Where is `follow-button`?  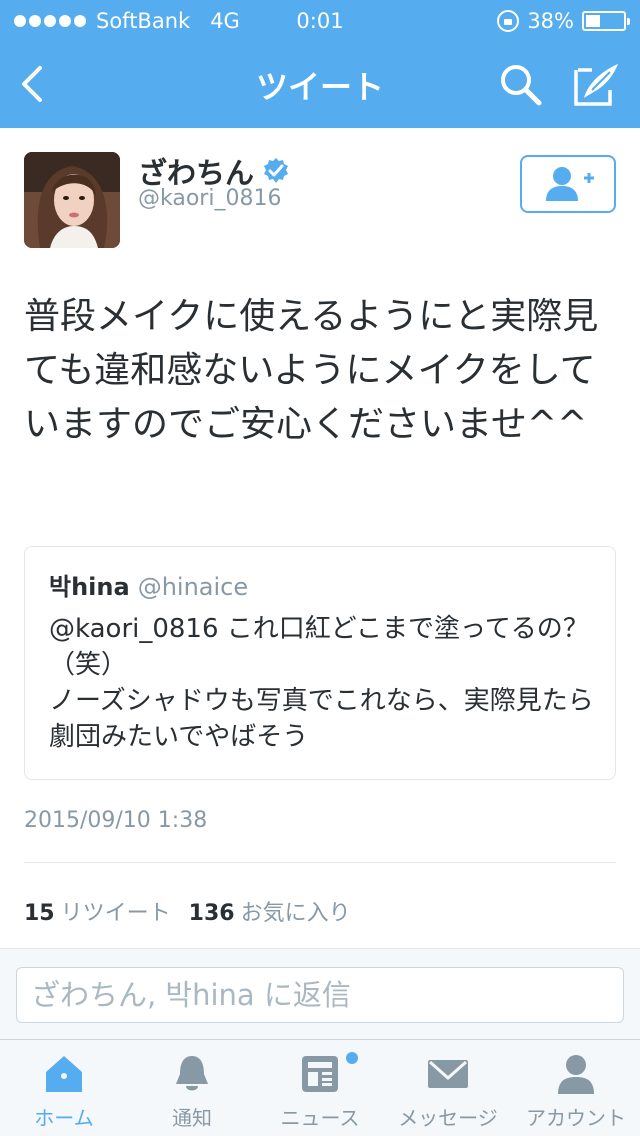 follow-button is located at coordinates (568, 184).